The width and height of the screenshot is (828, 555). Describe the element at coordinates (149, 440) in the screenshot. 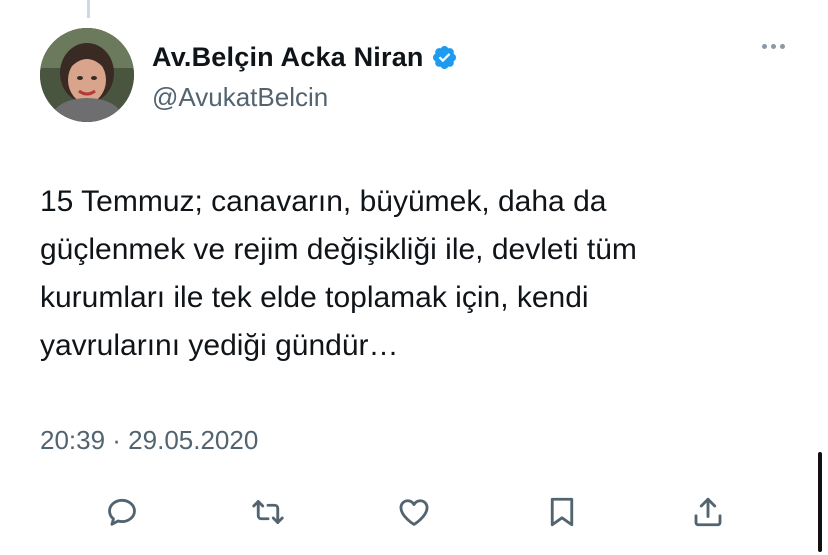

I see `tweet-timestamp: 20:39 · 29.05.2020` at that location.